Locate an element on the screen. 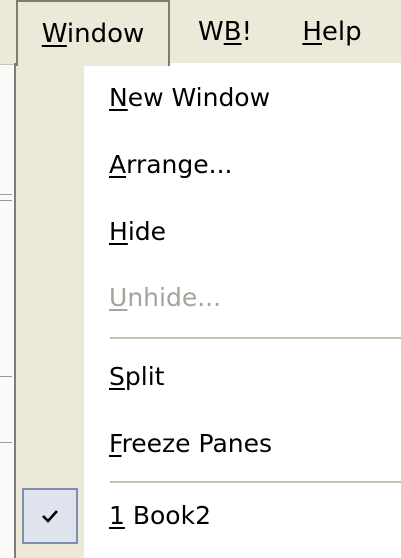 The height and width of the screenshot is (558, 401). menu-item-book2-label: 1 Book2 is located at coordinates (160, 516).